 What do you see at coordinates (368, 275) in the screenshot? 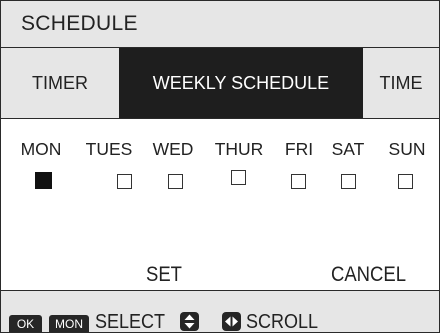
I see `cancel-button: CANCEL` at bounding box center [368, 275].